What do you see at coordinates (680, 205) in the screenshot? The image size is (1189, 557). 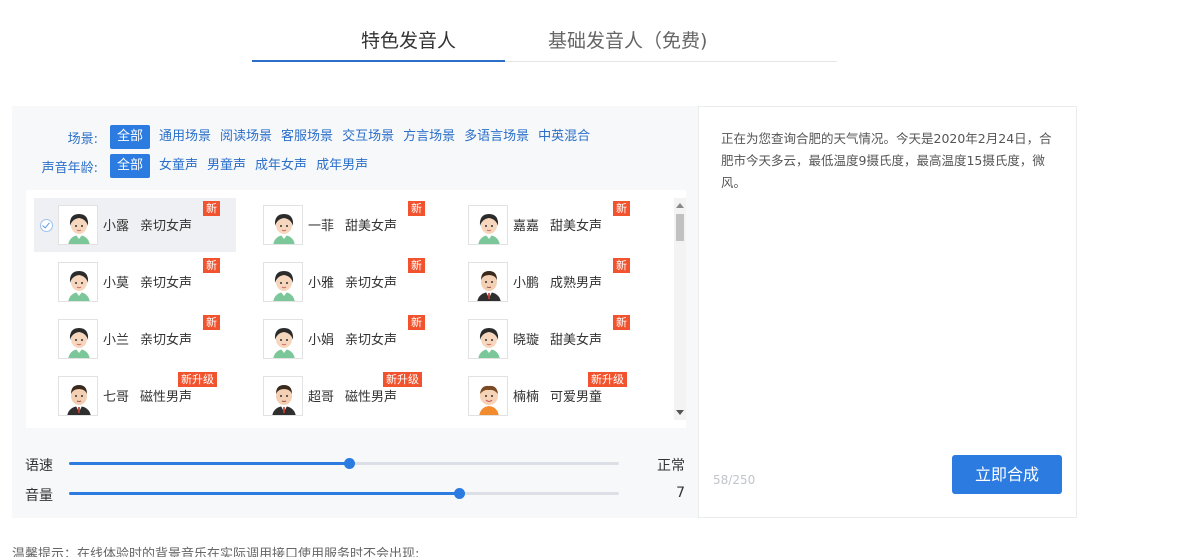 I see `scroll-up-arrow-icon` at bounding box center [680, 205].